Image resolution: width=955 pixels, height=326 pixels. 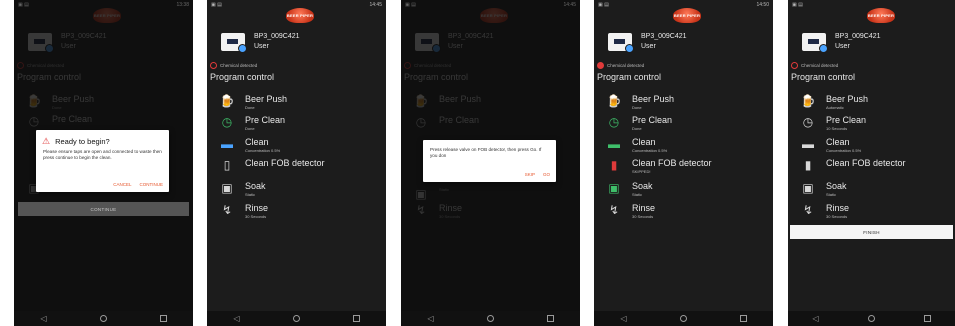 I want to click on warning-icon: ⚠, so click(x=46, y=141).